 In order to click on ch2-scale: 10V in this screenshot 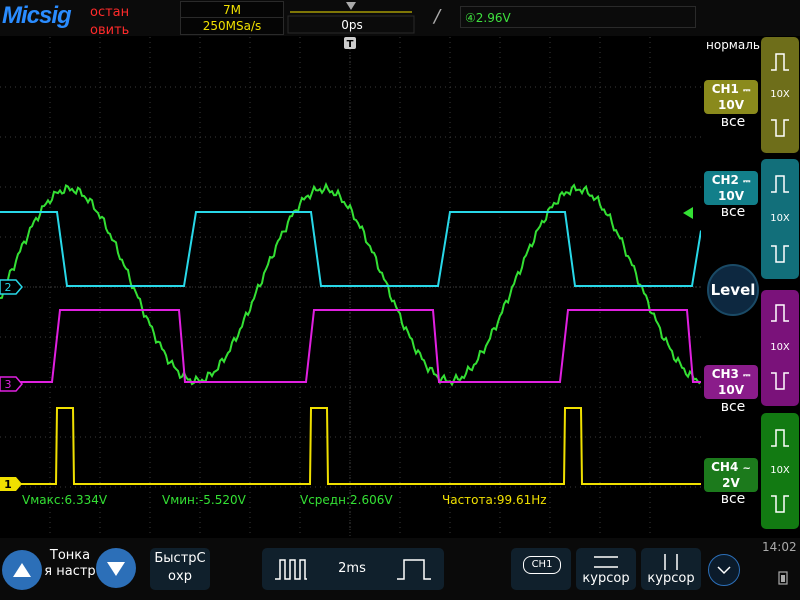, I will do `click(731, 196)`.